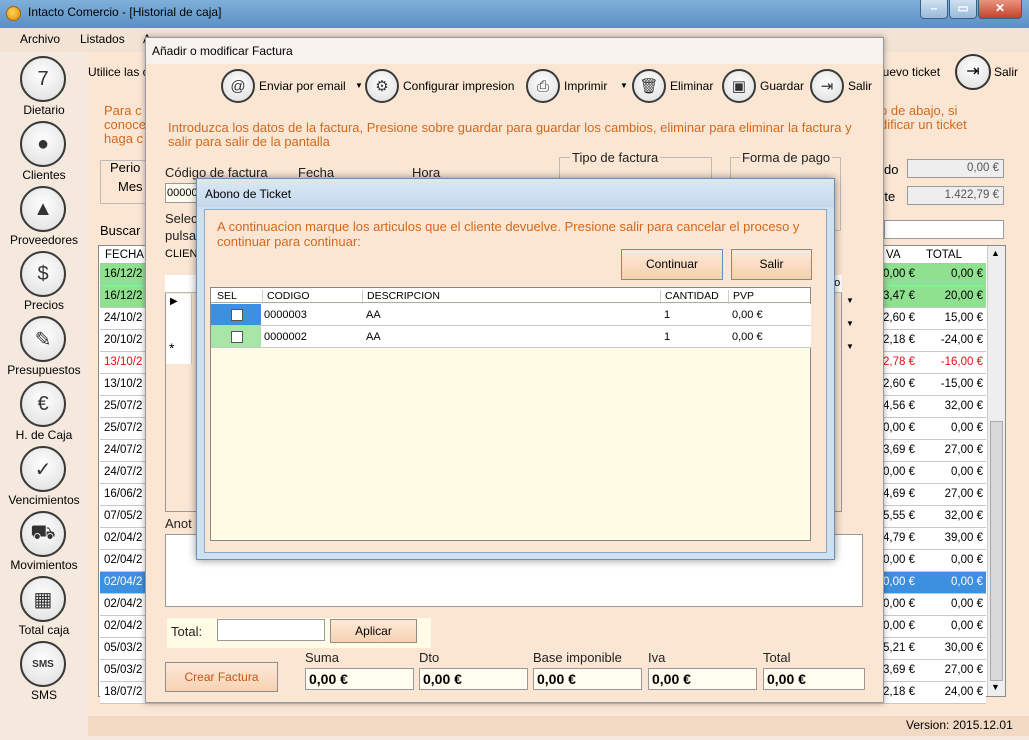 This screenshot has width=1029, height=740. Describe the element at coordinates (401, 297) in the screenshot. I see `col-descripcion: DESCRIPCION` at that location.